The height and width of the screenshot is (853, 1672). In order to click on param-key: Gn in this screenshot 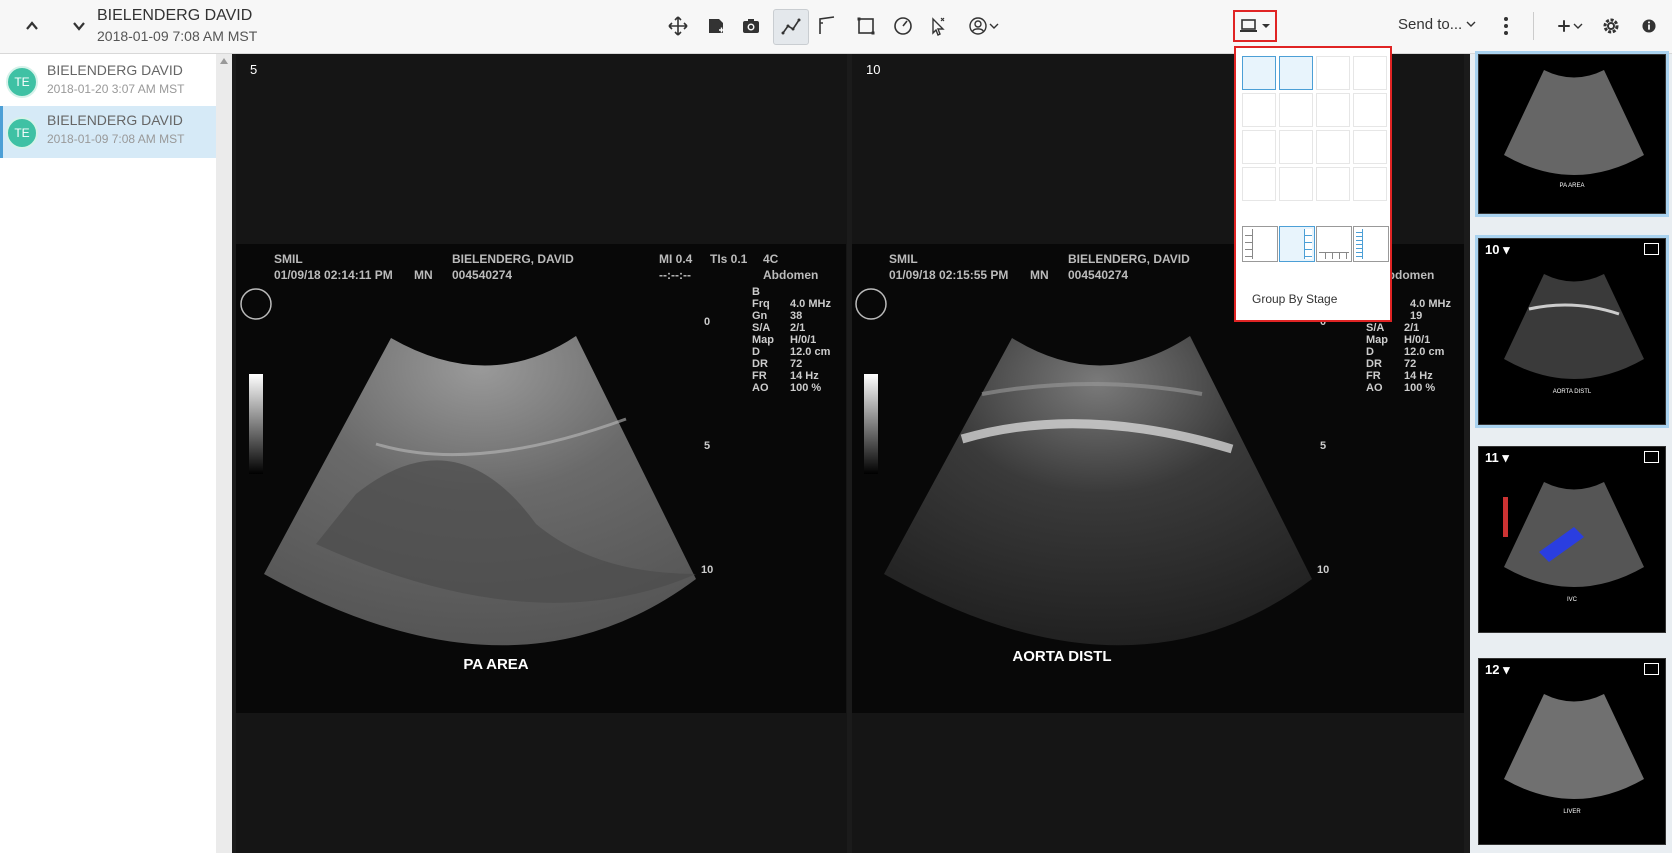, I will do `click(760, 316)`.